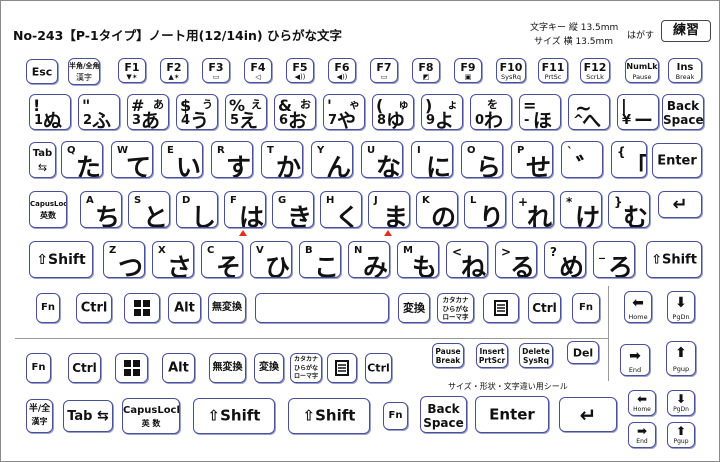 This screenshot has height=462, width=720. I want to click on f2-key: F2 ▲✶, so click(174, 70).